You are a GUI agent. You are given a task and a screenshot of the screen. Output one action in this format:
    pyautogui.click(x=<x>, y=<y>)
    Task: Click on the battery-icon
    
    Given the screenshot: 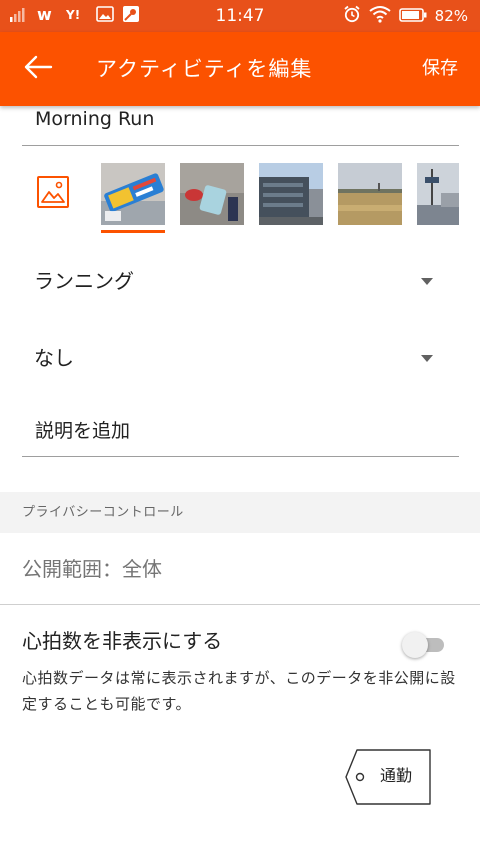 What is the action you would take?
    pyautogui.click(x=412, y=16)
    